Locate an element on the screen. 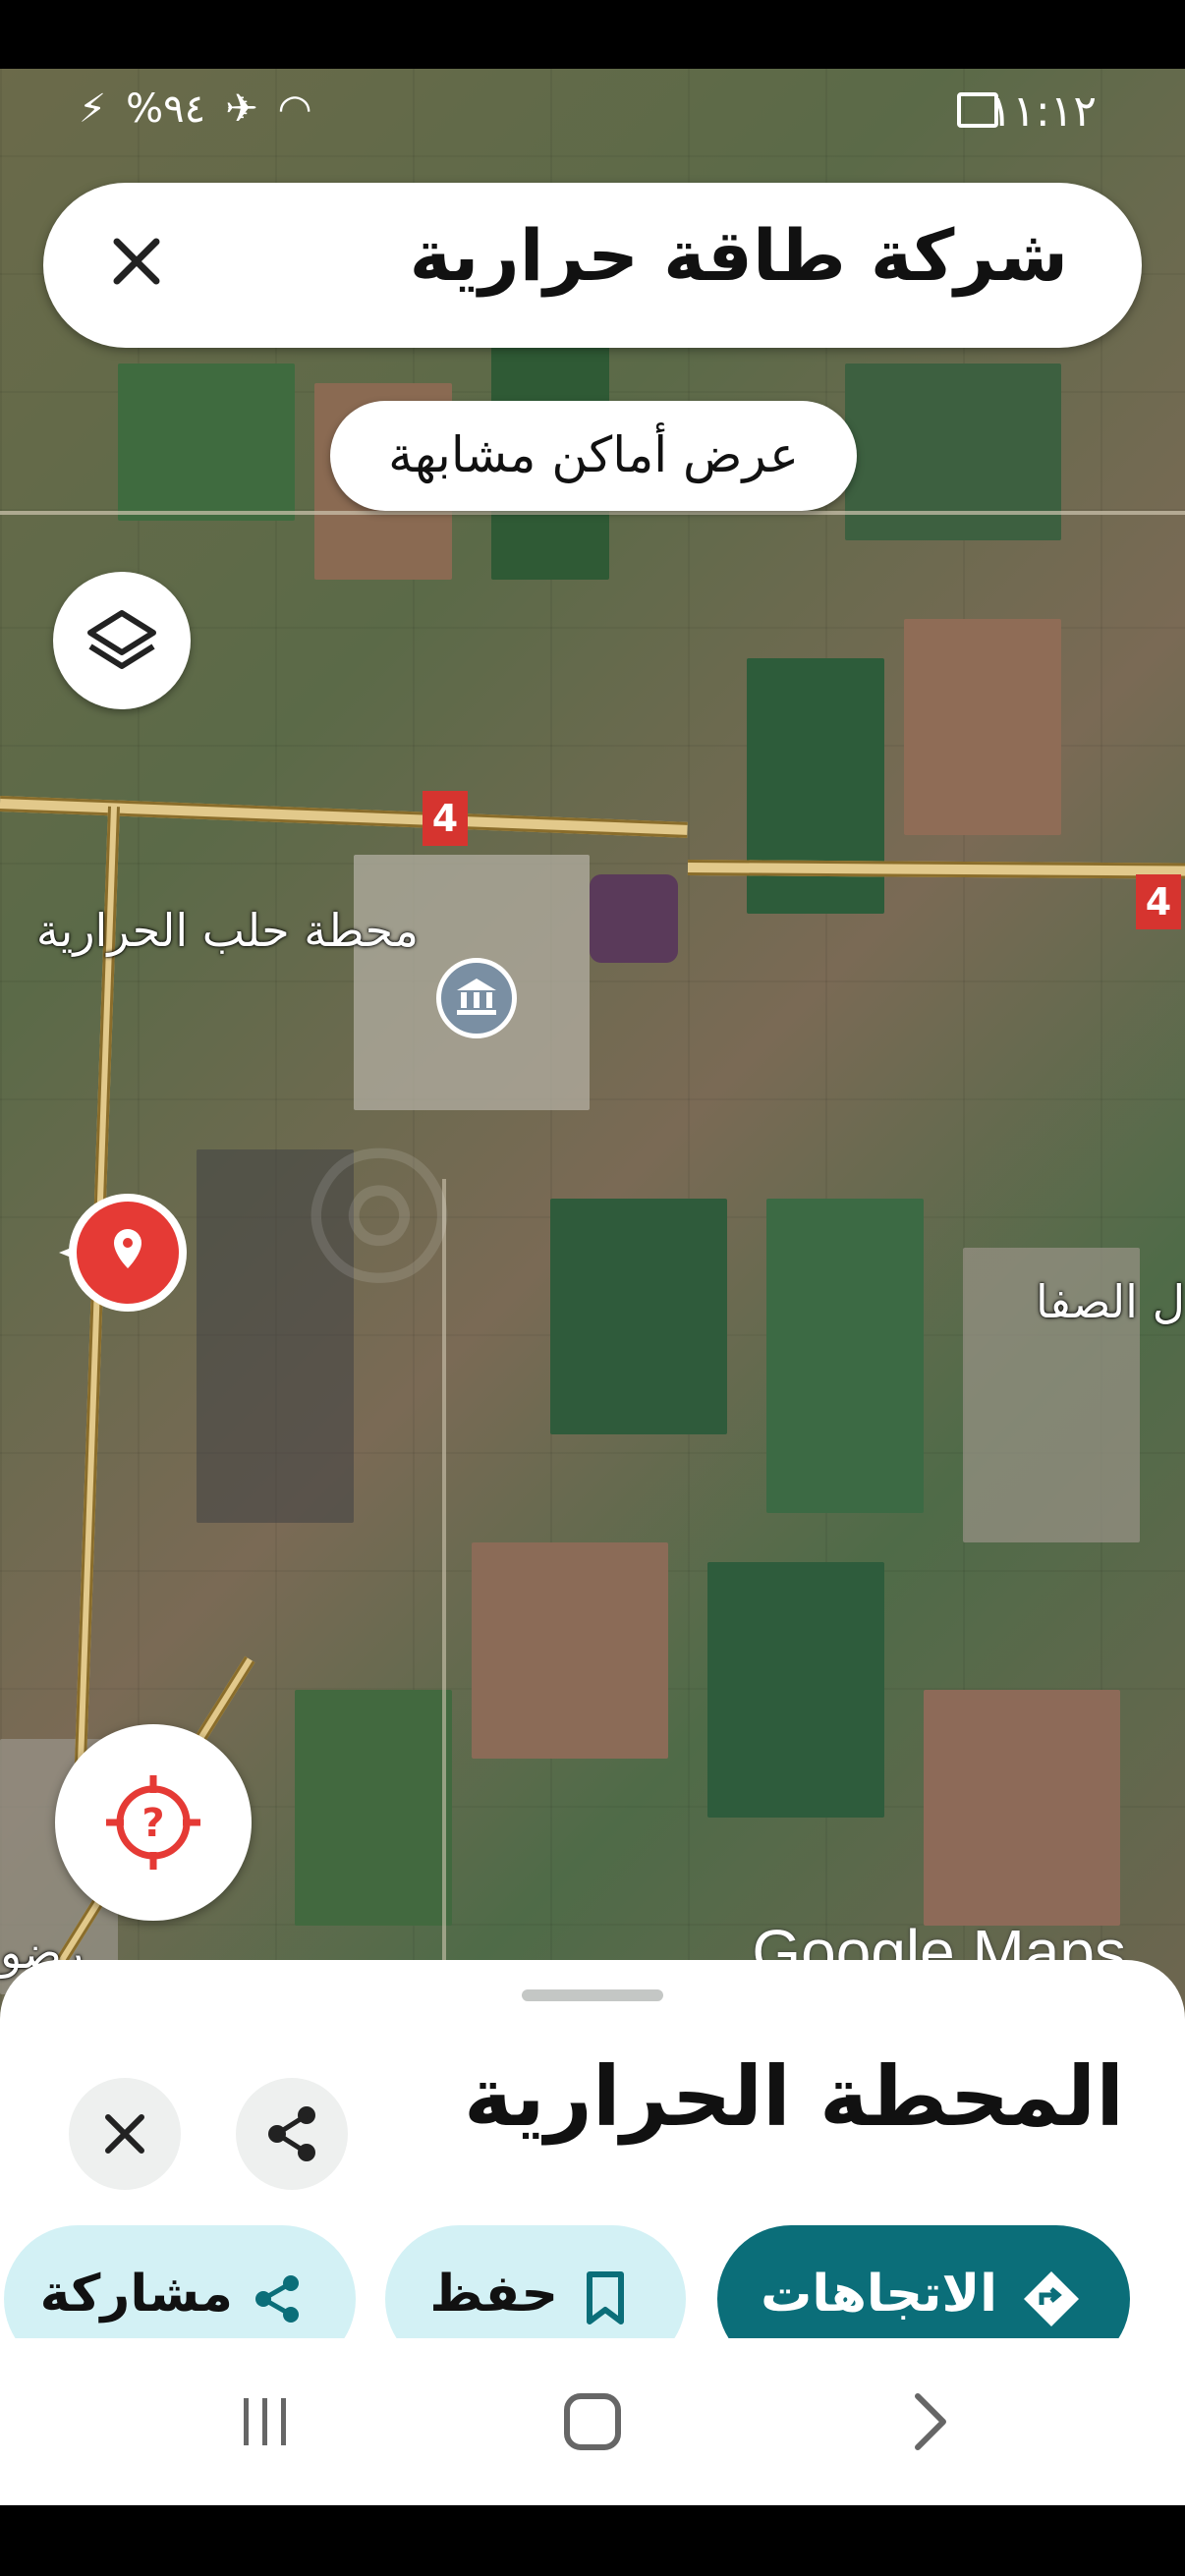  close-icon is located at coordinates (125, 2134).